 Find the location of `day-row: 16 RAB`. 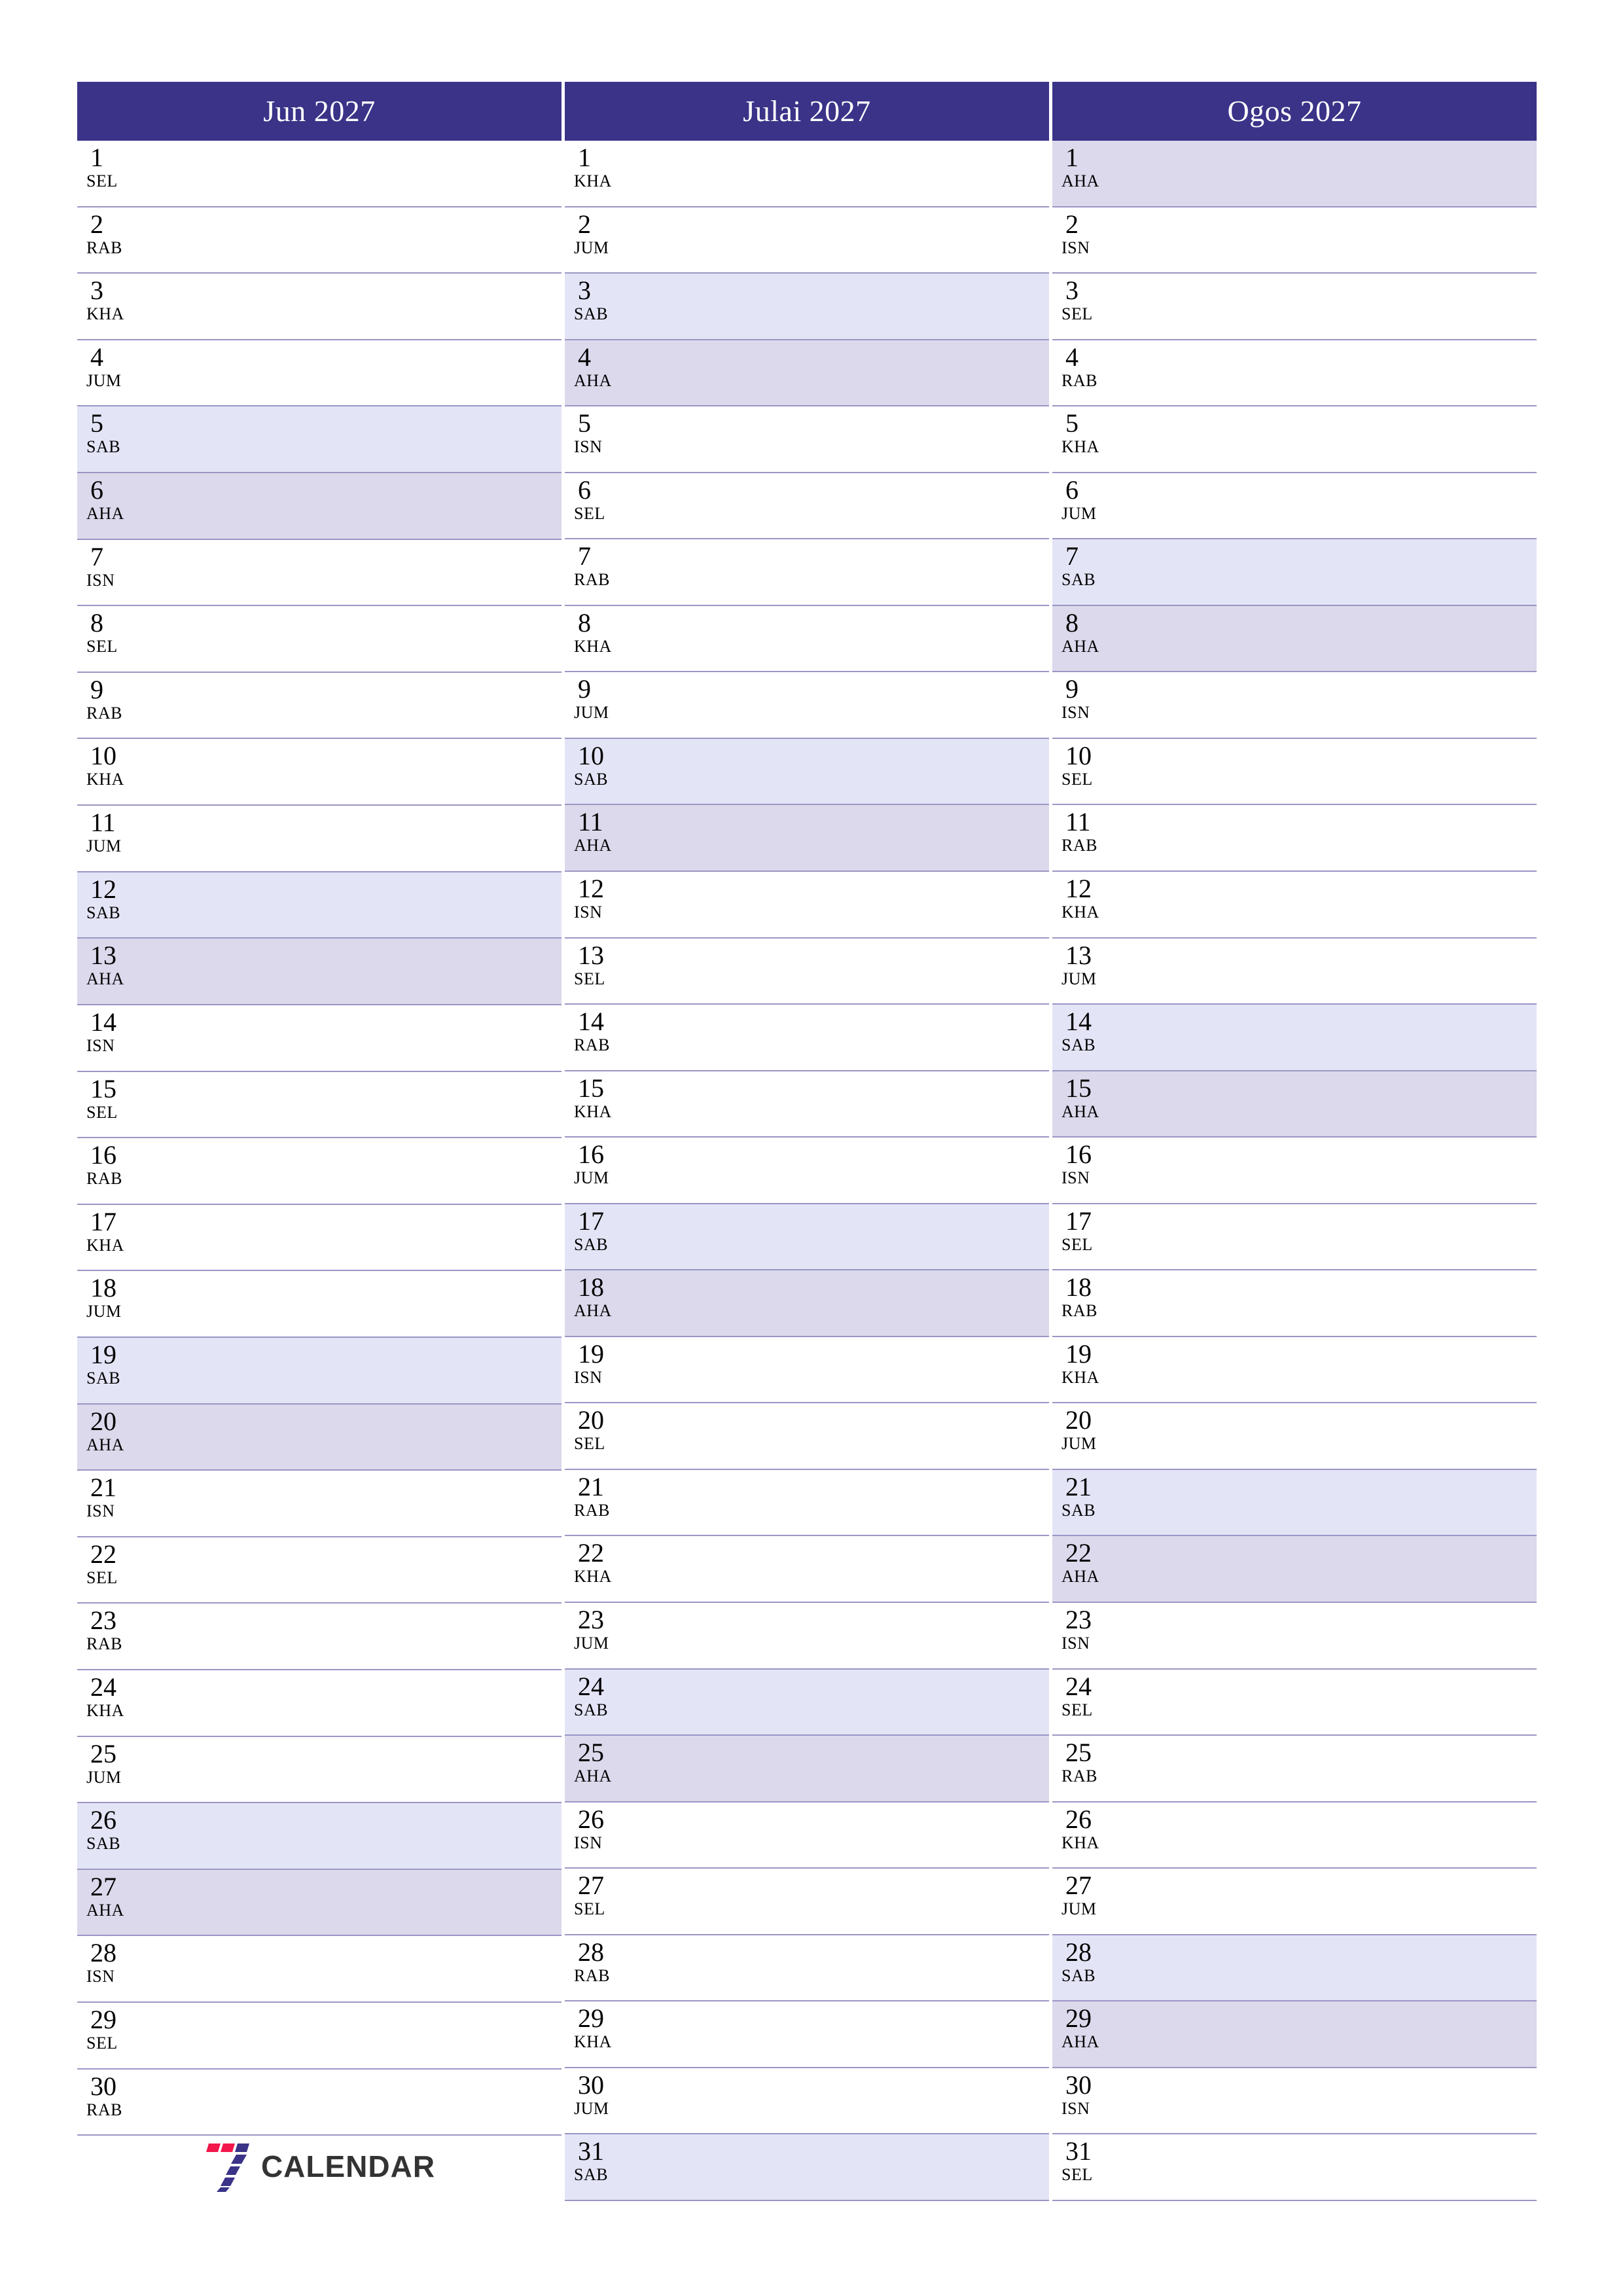

day-row: 16 RAB is located at coordinates (319, 1171).